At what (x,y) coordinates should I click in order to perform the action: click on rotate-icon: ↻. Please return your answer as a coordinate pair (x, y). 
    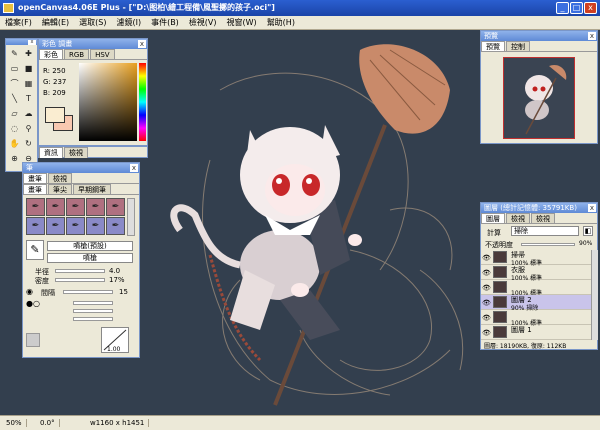
    Looking at the image, I should click on (28, 143).